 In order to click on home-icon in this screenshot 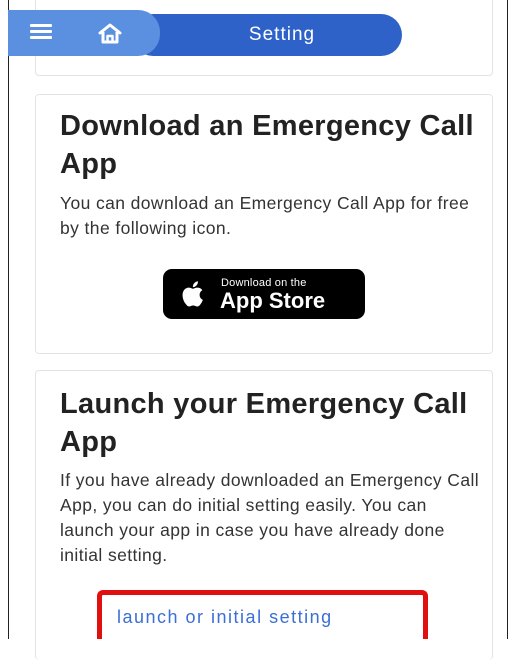, I will do `click(110, 33)`.